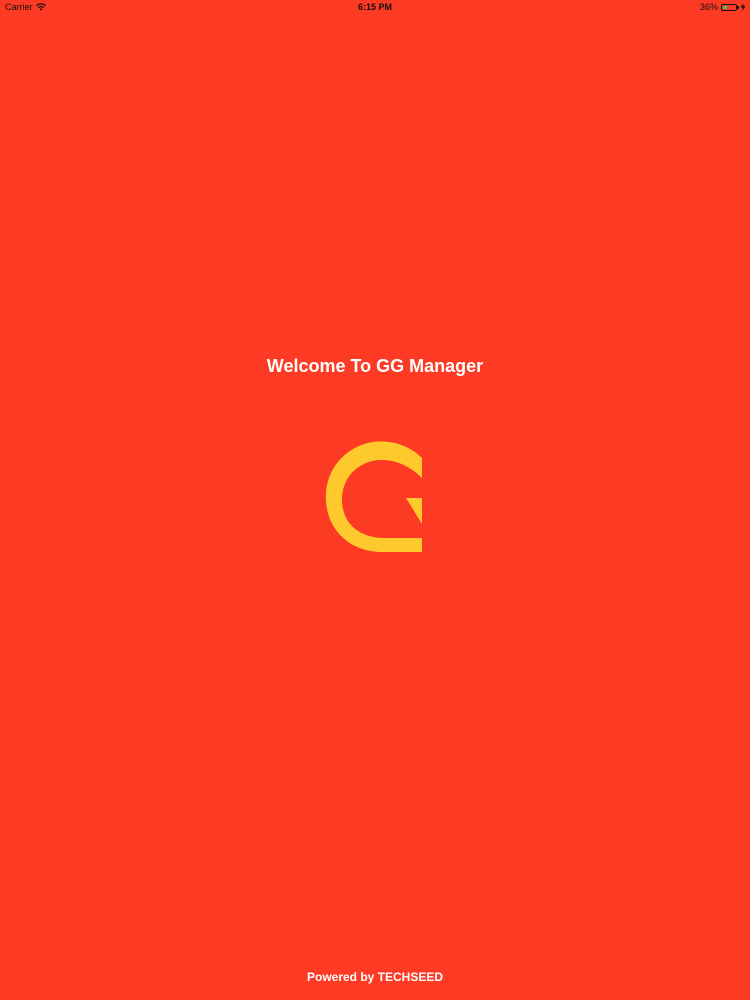  Describe the element at coordinates (743, 7) in the screenshot. I see `charging-bolt-icon` at that location.